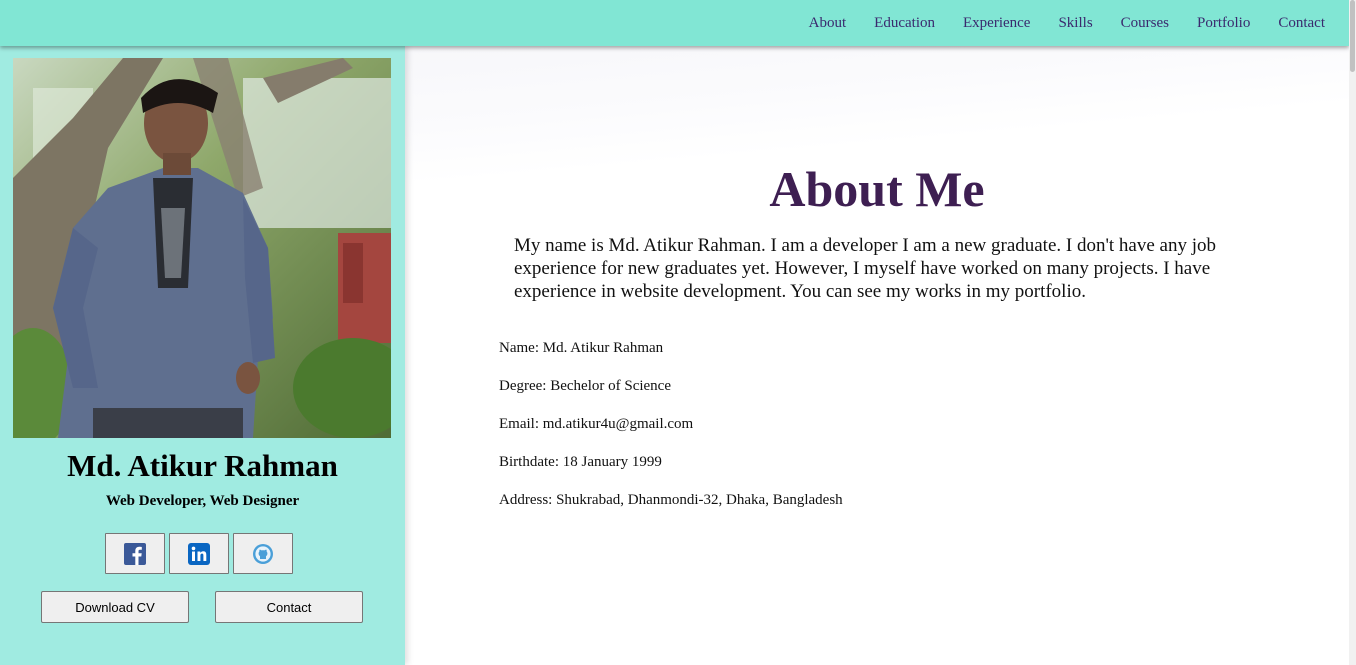  I want to click on contact-button: Contact, so click(289, 607).